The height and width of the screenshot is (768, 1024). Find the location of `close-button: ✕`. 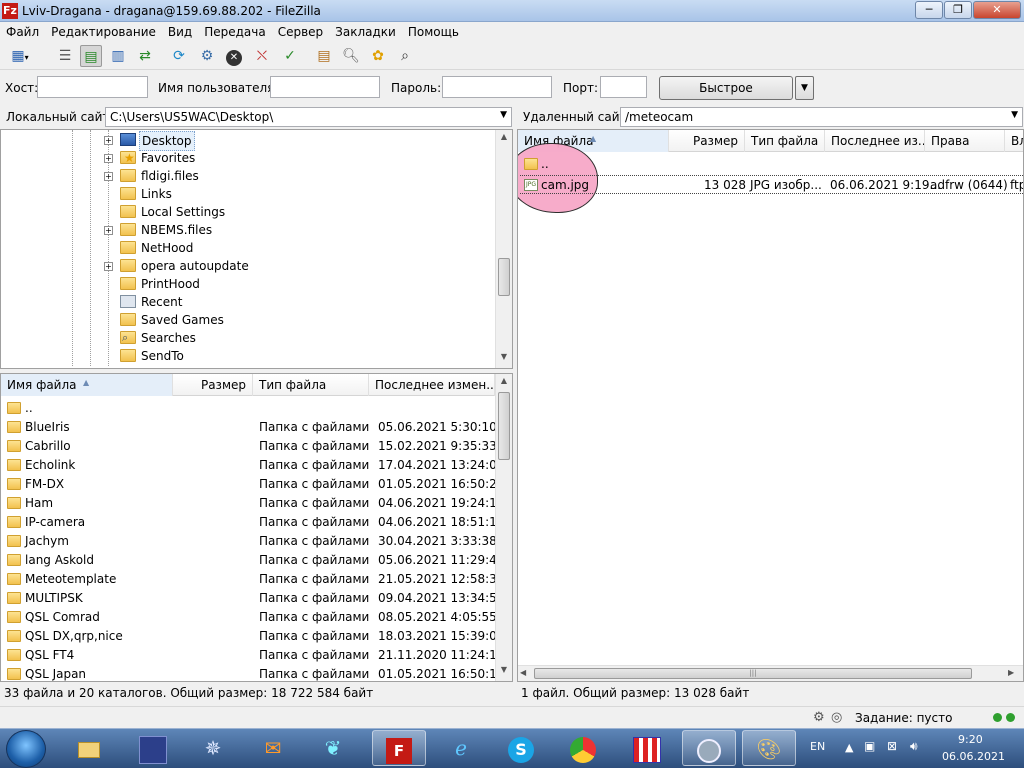

close-button: ✕ is located at coordinates (997, 10).